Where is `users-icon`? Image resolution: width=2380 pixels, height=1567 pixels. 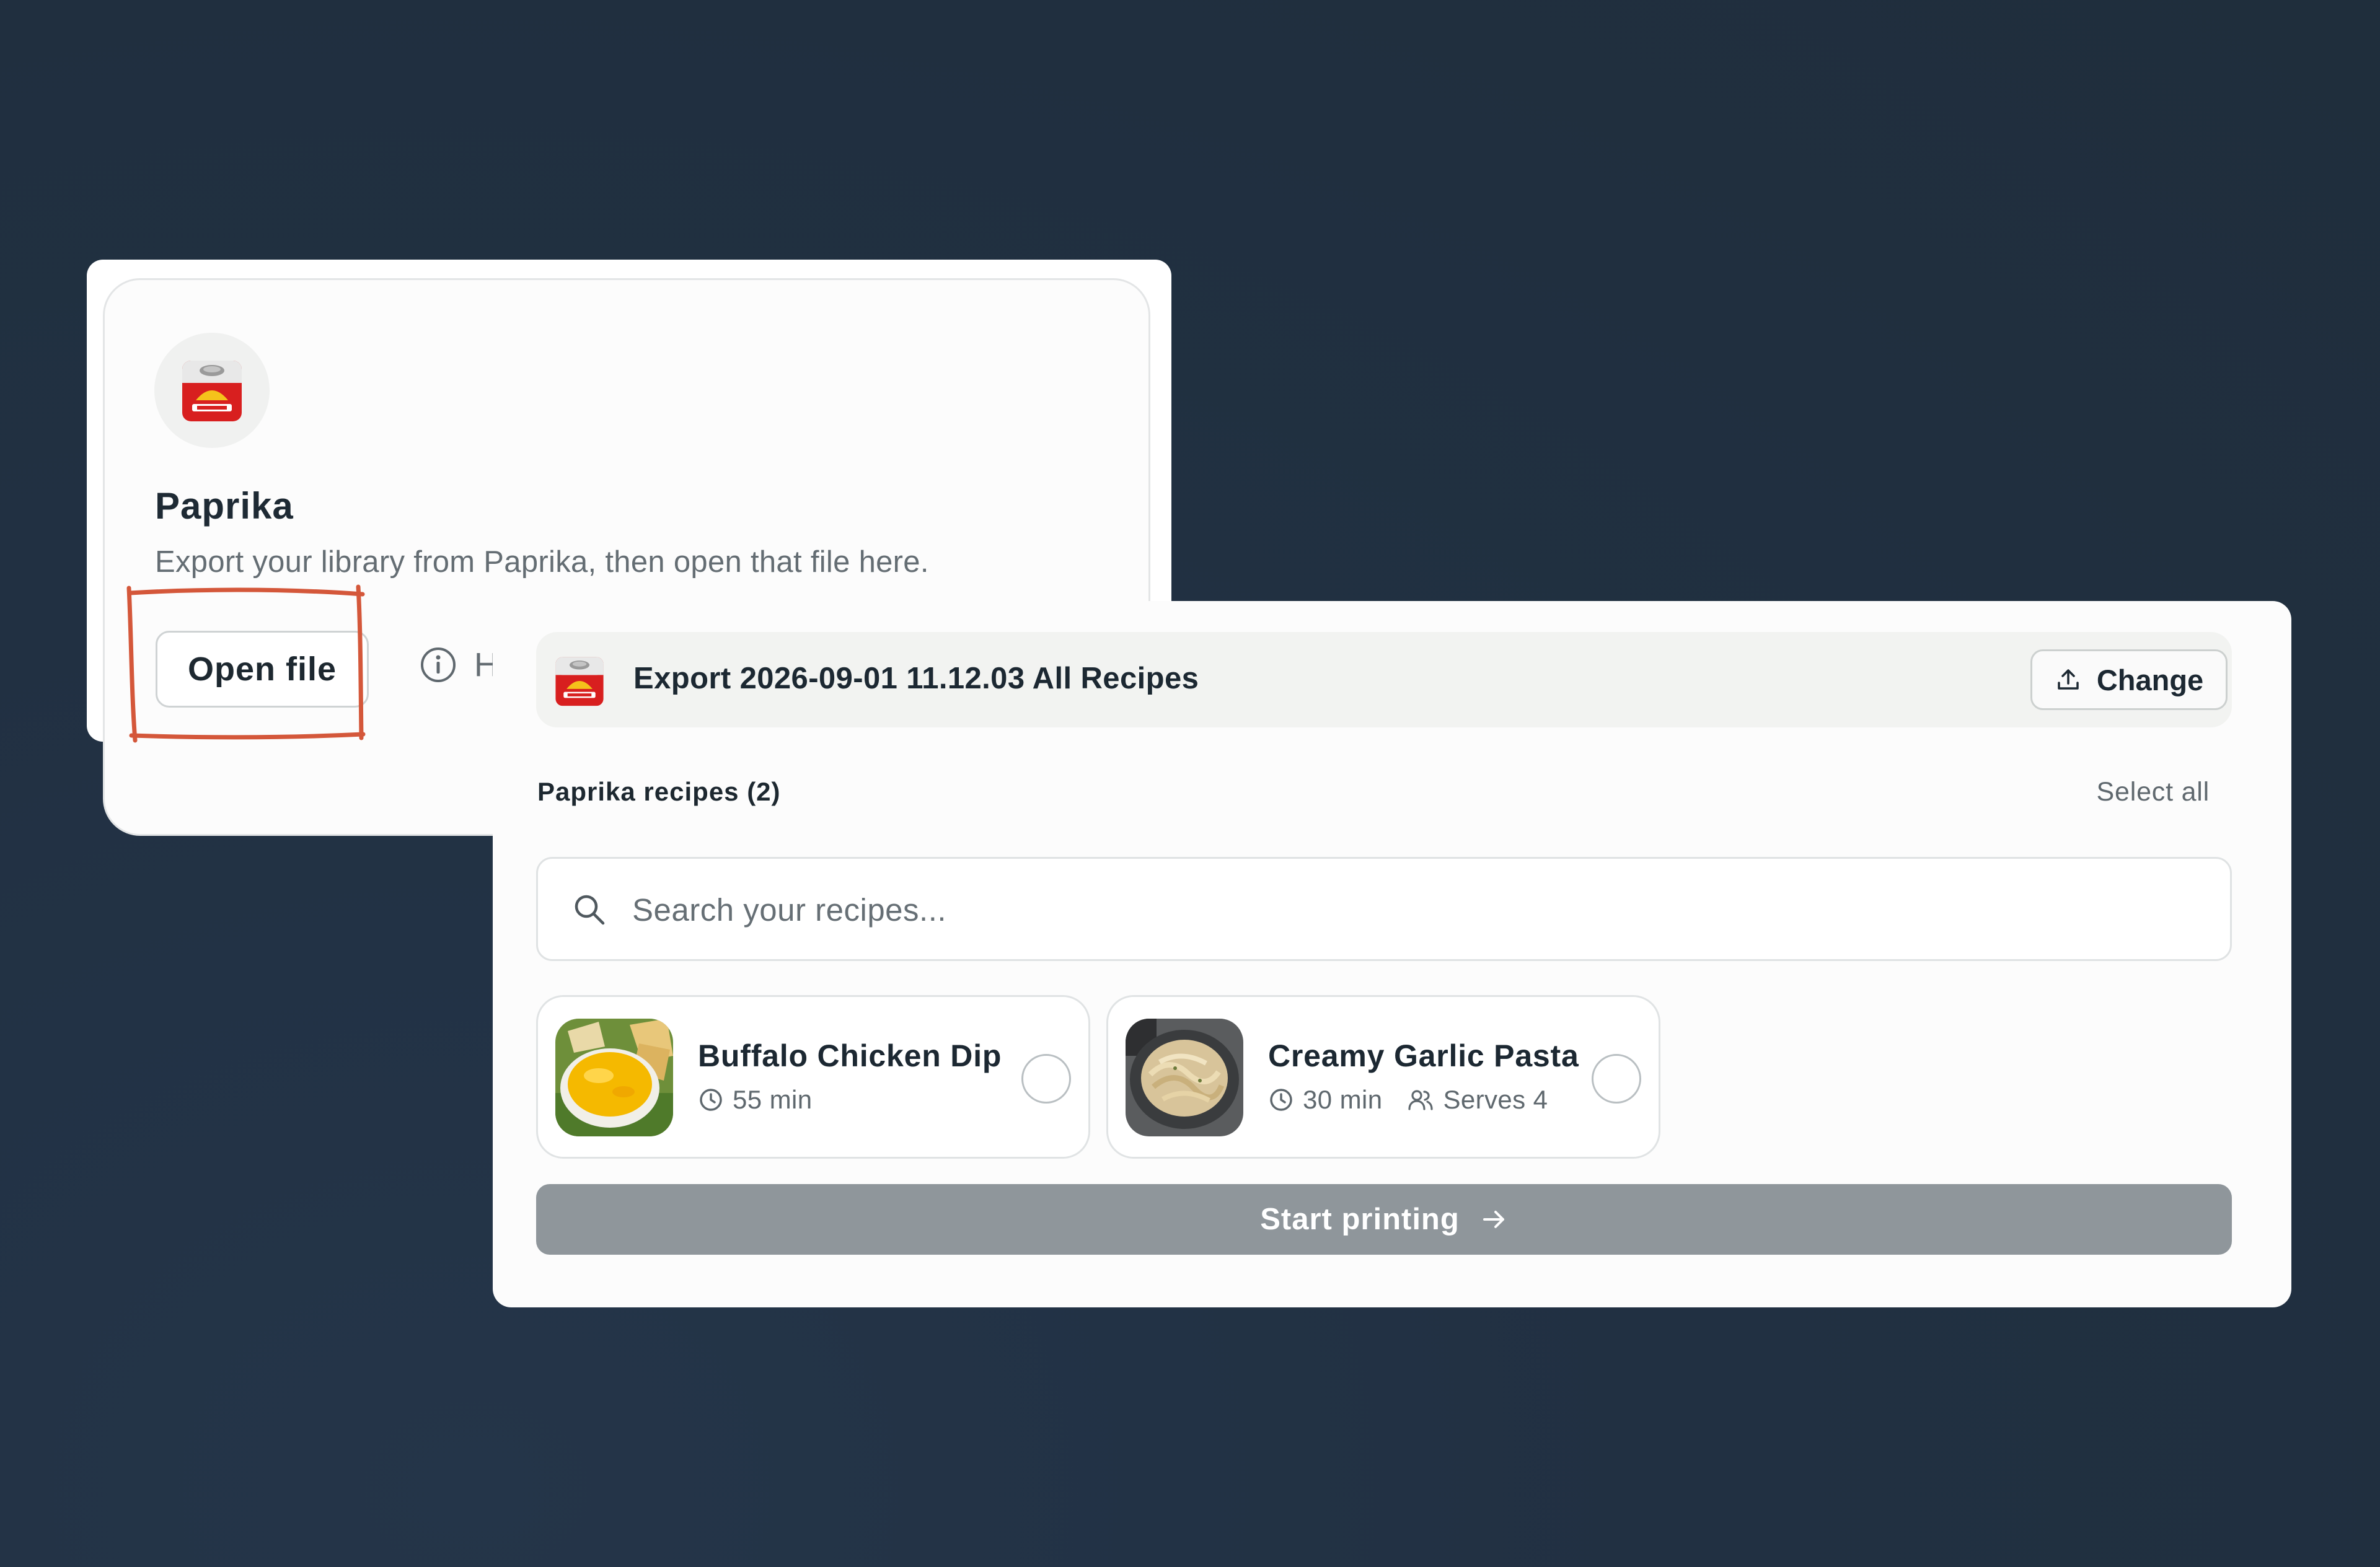
users-icon is located at coordinates (1421, 1100).